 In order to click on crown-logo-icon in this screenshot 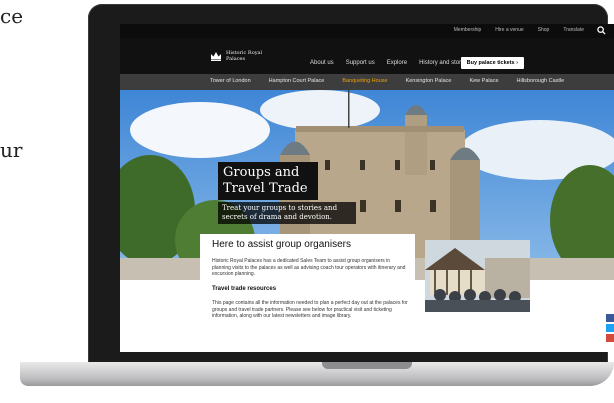, I will do `click(216, 56)`.